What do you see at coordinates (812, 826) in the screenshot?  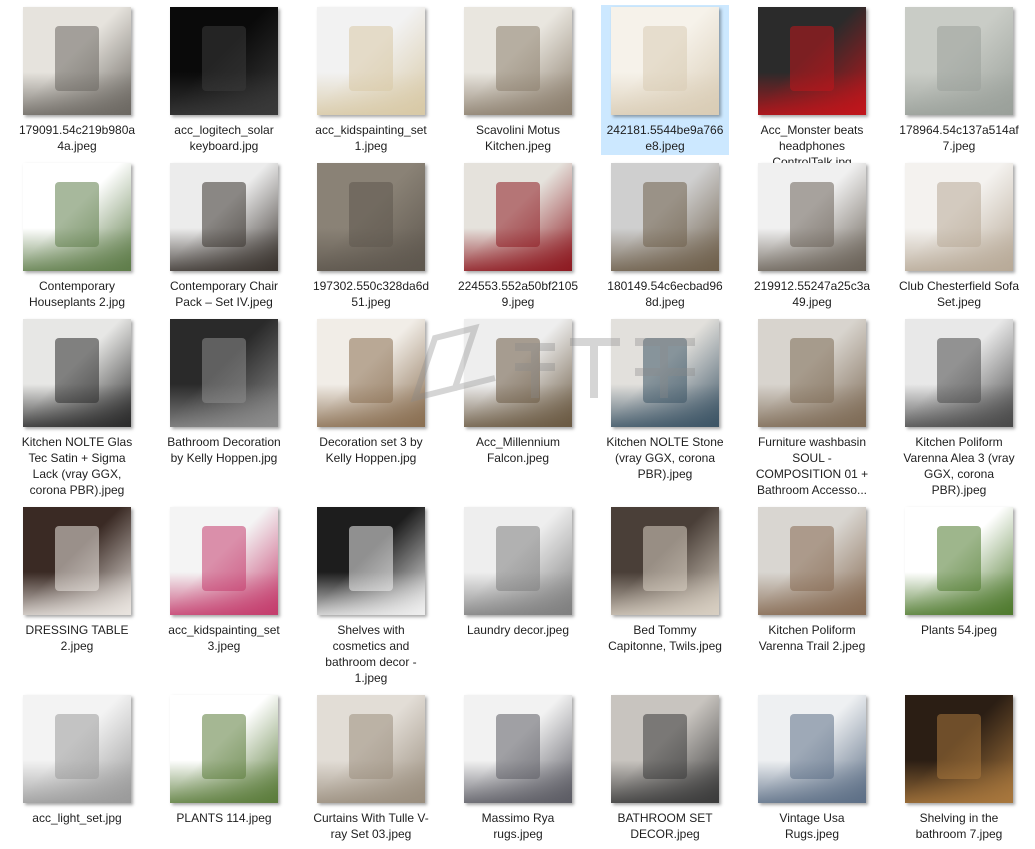 I see `file-name-label: Vintage Usa Rugs.jpeg` at bounding box center [812, 826].